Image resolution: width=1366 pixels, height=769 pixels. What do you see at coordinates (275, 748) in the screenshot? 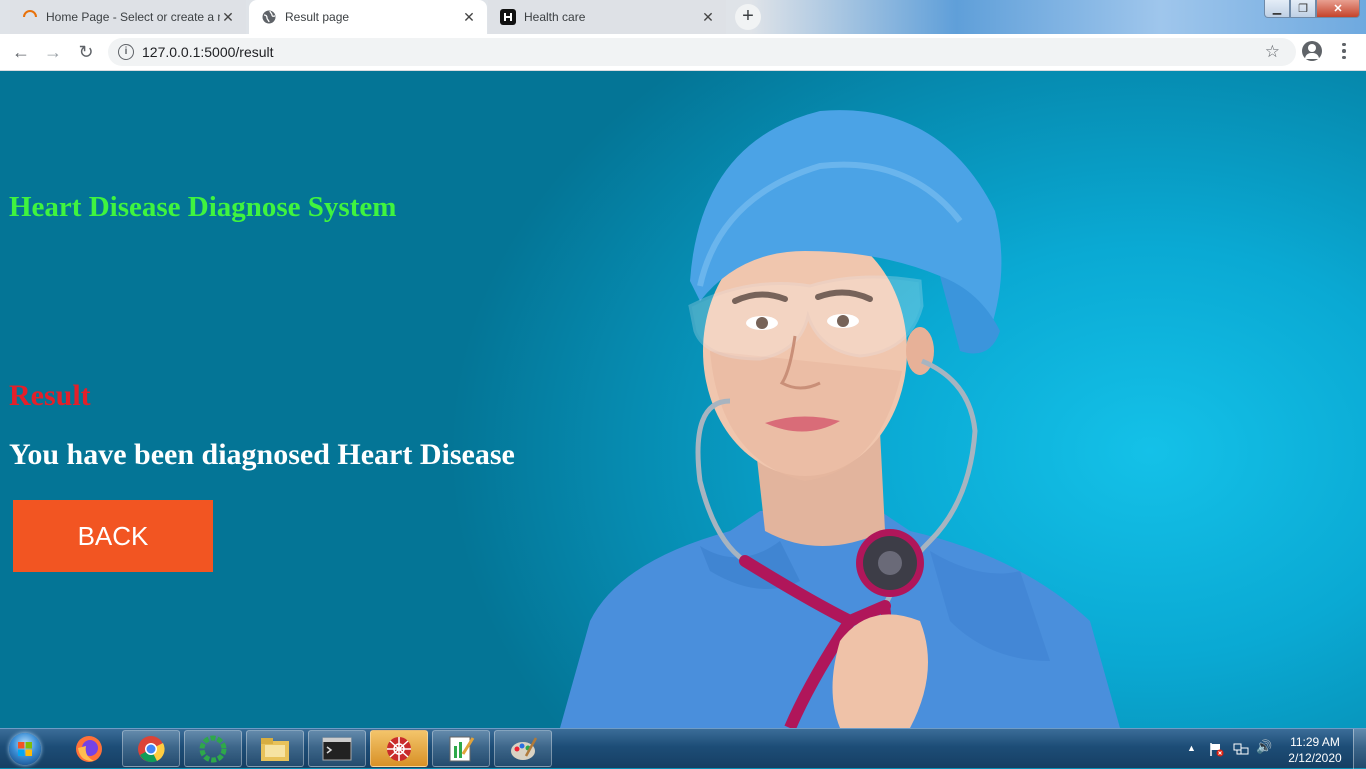
I see `file-explorer-icon` at bounding box center [275, 748].